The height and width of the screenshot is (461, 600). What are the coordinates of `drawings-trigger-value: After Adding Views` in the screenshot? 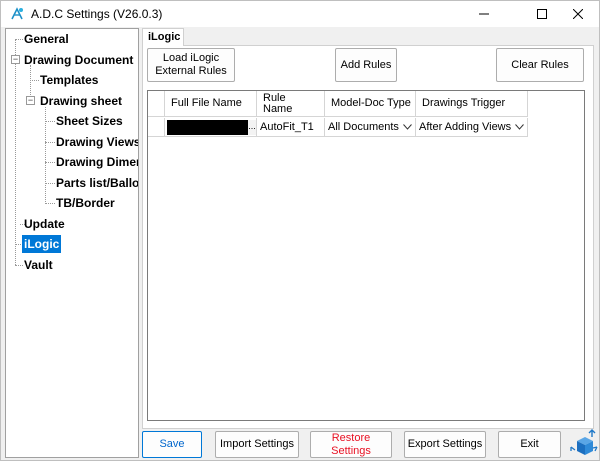 It's located at (465, 127).